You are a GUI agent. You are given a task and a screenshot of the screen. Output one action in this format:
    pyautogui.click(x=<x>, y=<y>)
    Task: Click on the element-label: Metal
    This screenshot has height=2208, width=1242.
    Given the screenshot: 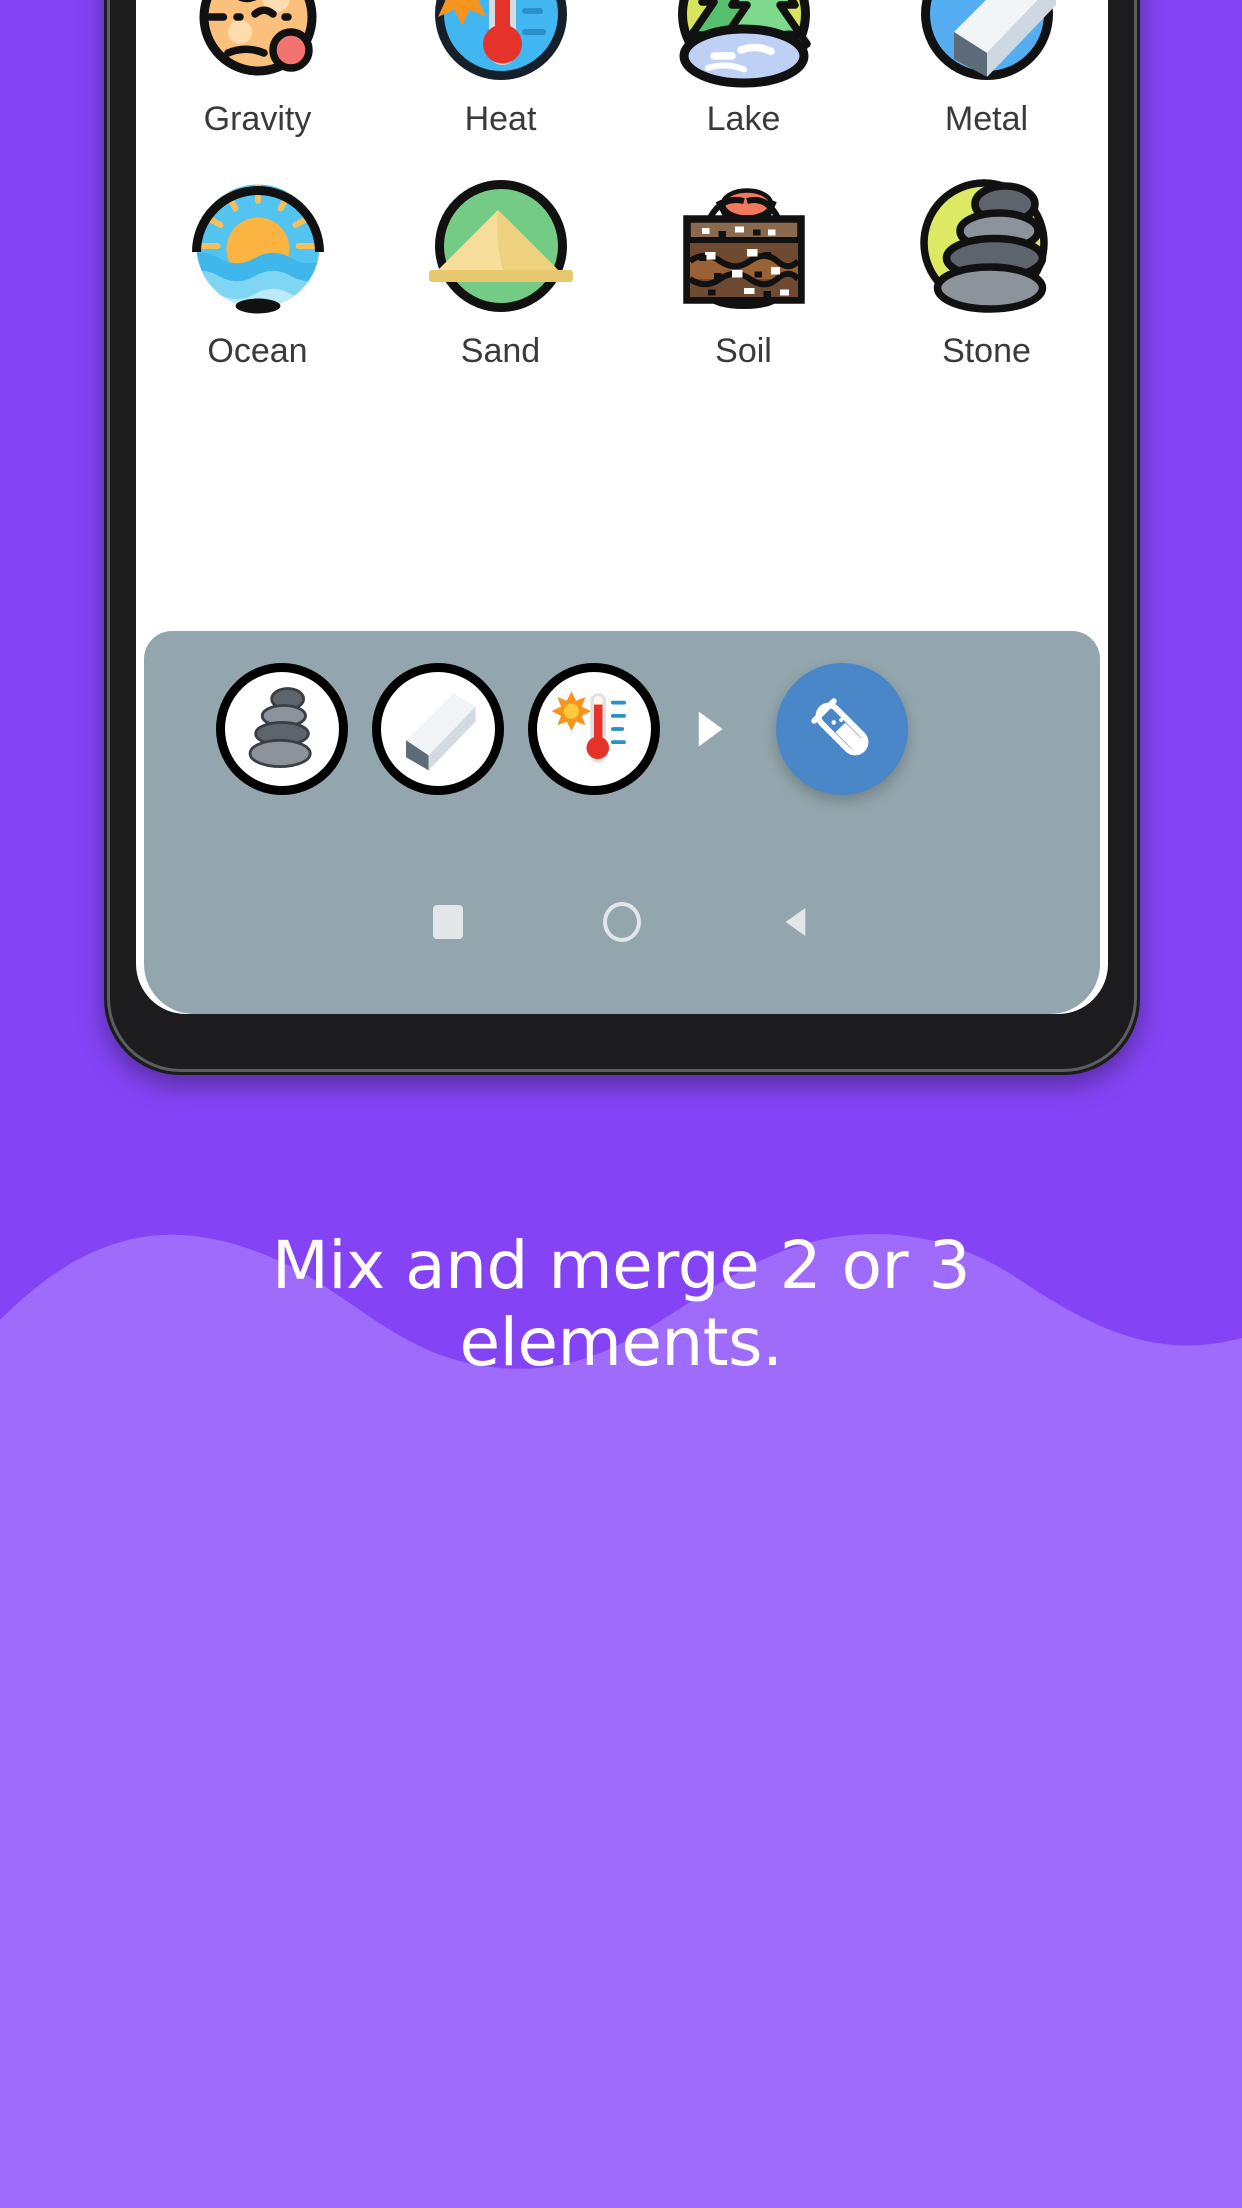 What is the action you would take?
    pyautogui.click(x=986, y=119)
    